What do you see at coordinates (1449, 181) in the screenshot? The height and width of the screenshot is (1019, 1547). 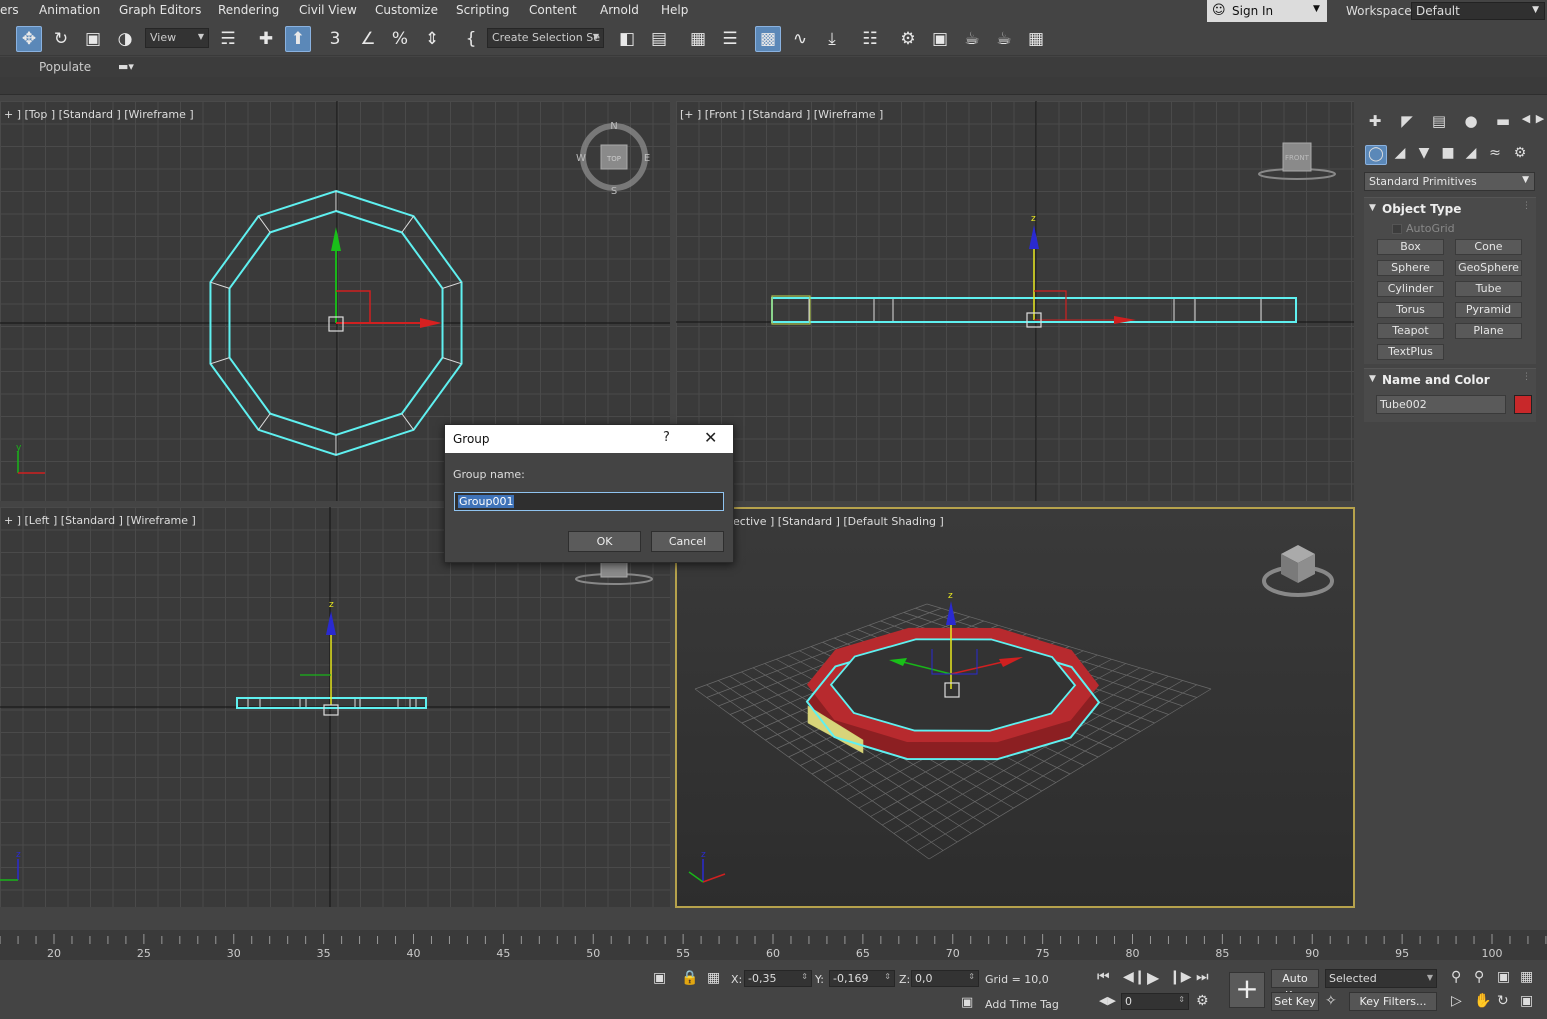 I see `primitive-category-dropdown: Standard Primitives ▼` at bounding box center [1449, 181].